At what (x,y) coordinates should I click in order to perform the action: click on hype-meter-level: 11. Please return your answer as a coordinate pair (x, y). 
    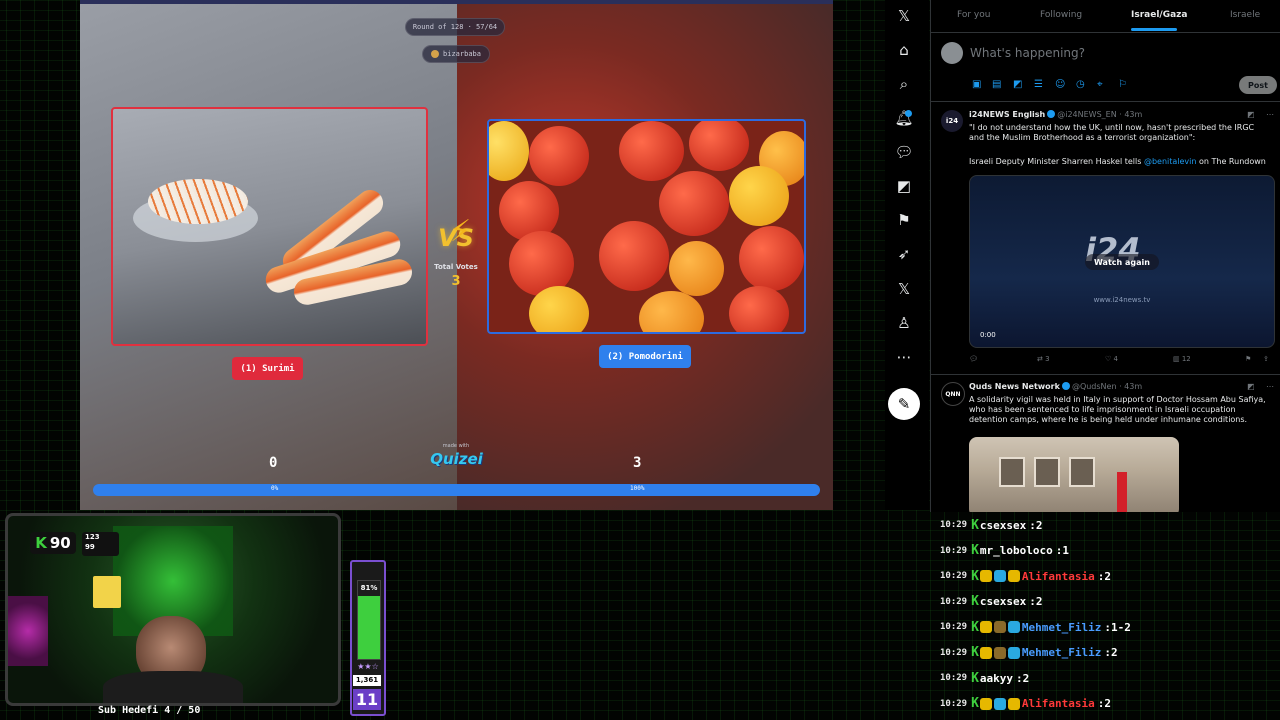
    Looking at the image, I should click on (367, 699).